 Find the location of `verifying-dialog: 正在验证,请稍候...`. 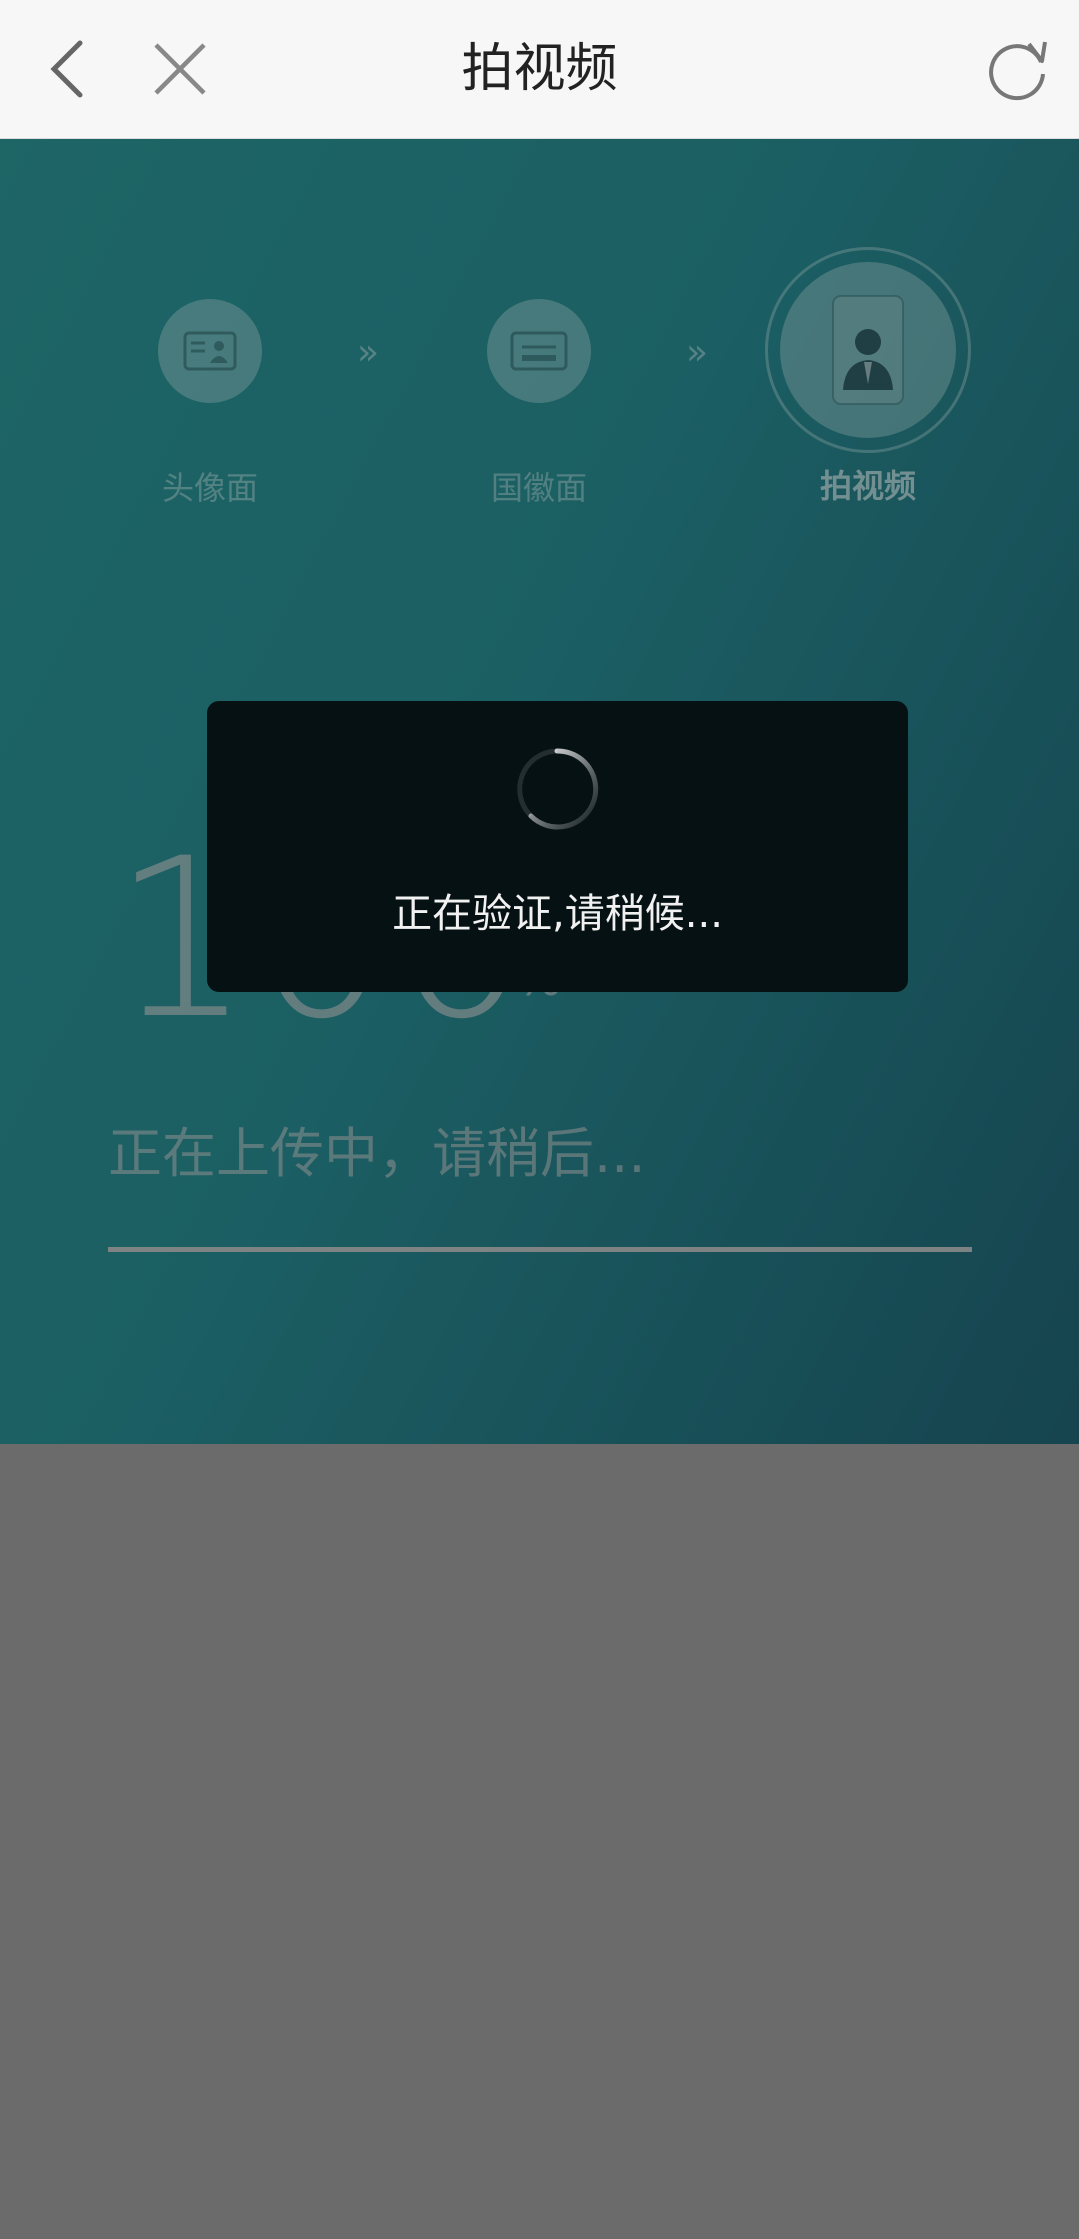

verifying-dialog: 正在验证,请稍候... is located at coordinates (557, 846).